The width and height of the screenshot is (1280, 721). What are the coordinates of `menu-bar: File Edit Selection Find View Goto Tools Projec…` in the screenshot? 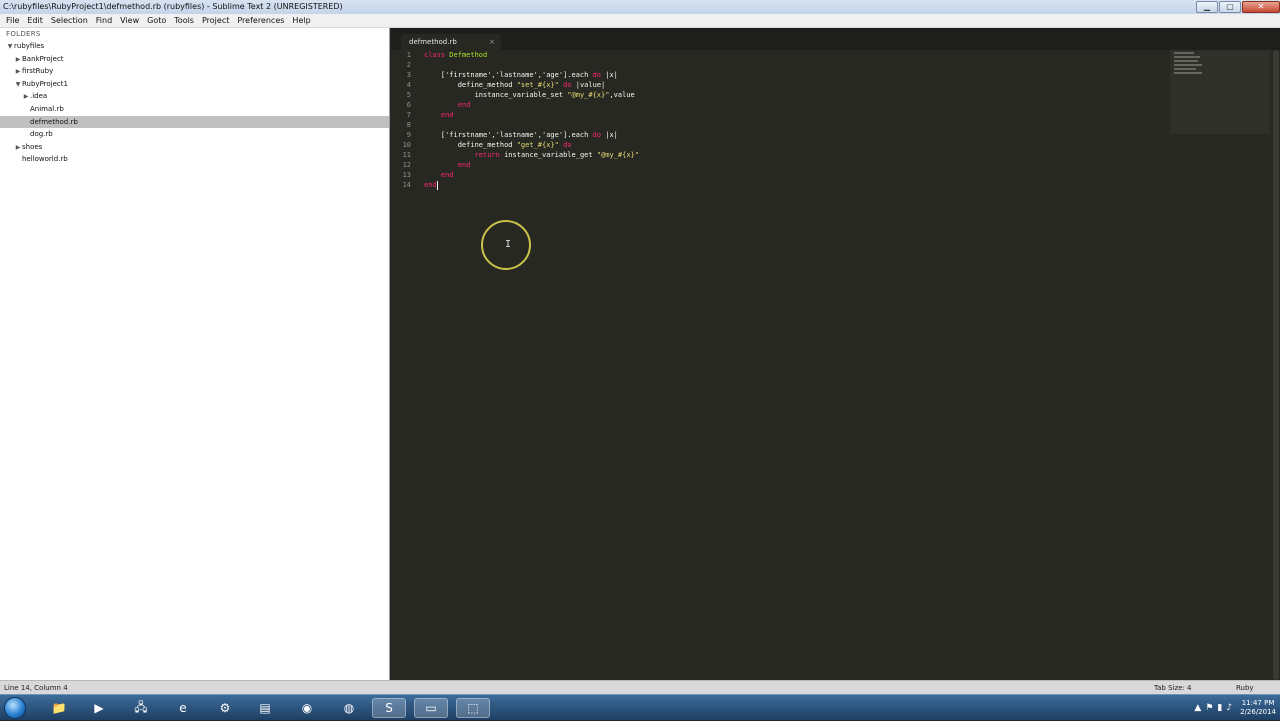 It's located at (640, 21).